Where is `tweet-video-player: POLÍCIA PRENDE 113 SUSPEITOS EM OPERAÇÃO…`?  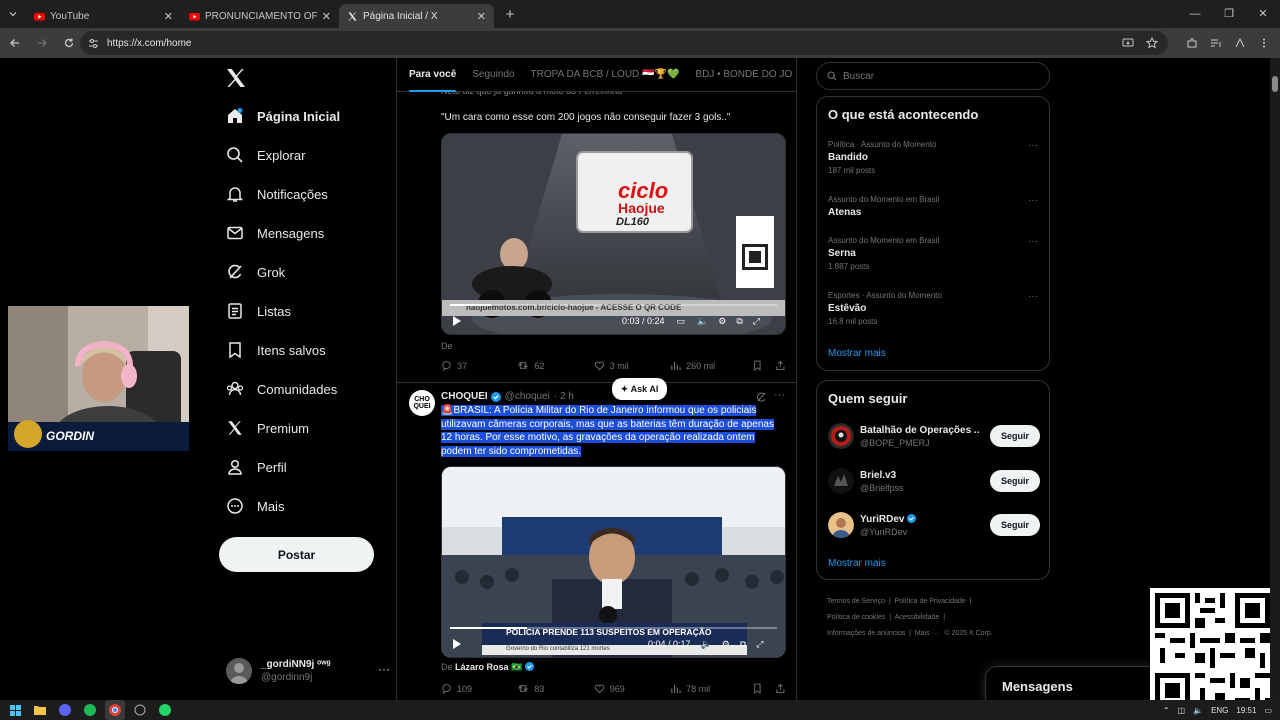
tweet-video-player: POLÍCIA PRENDE 113 SUSPEITOS EM OPERAÇÃO… is located at coordinates (613, 562).